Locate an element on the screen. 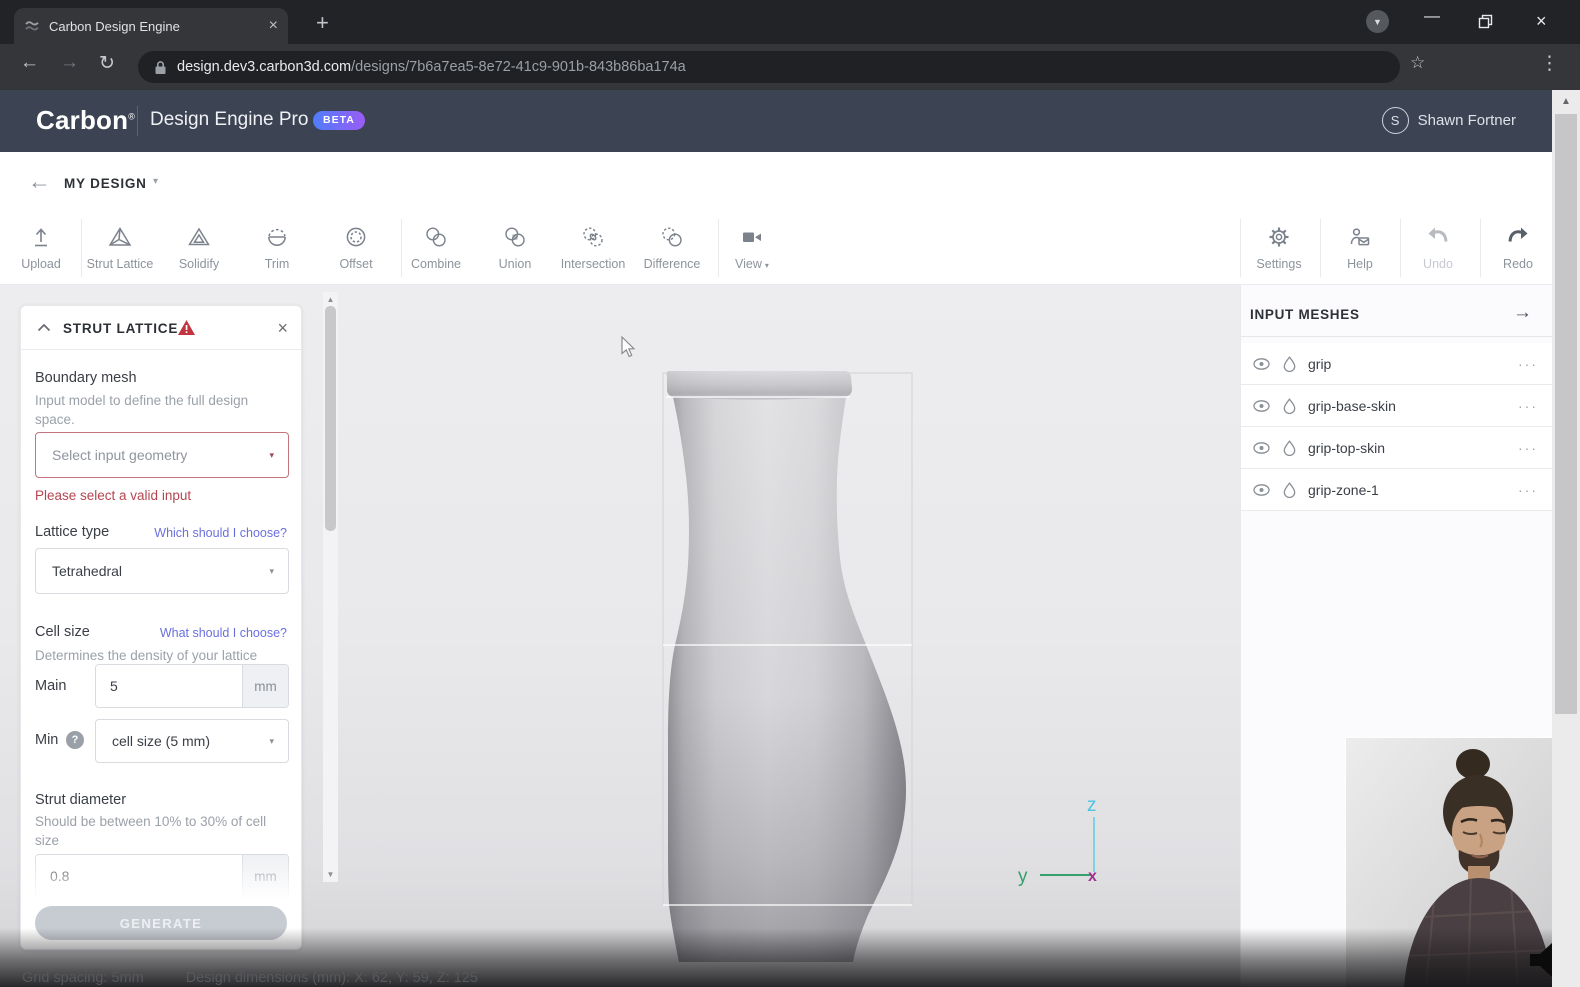 This screenshot has width=1580, height=987. browser-tab: Carbon Design Engine × is located at coordinates (151, 26).